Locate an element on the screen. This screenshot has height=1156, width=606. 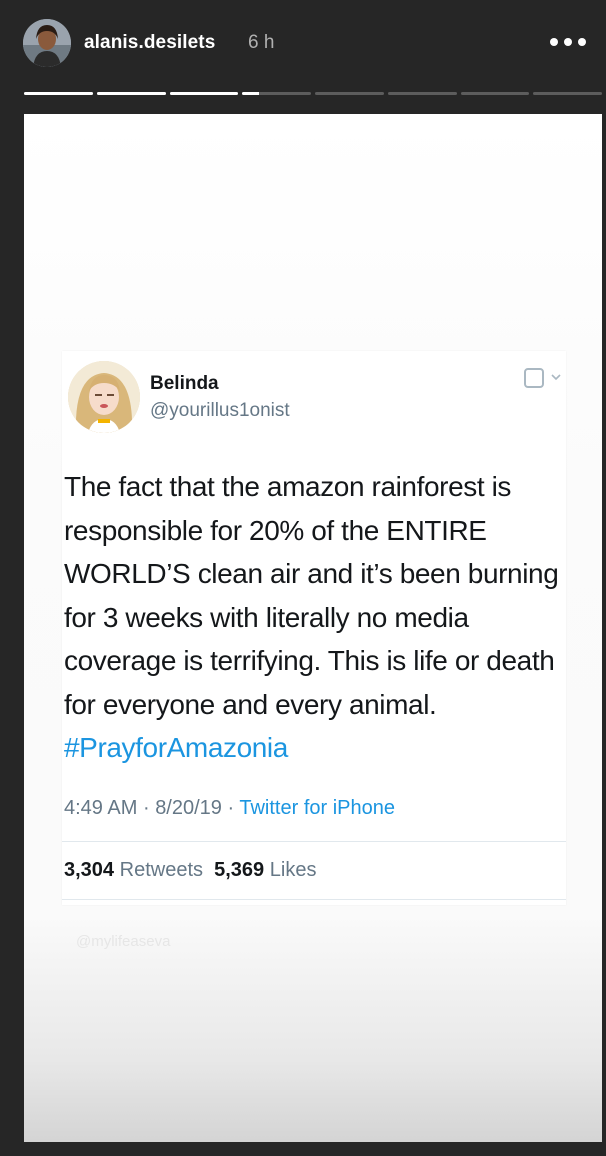
retweets-label: Retweets is located at coordinates (161, 870).